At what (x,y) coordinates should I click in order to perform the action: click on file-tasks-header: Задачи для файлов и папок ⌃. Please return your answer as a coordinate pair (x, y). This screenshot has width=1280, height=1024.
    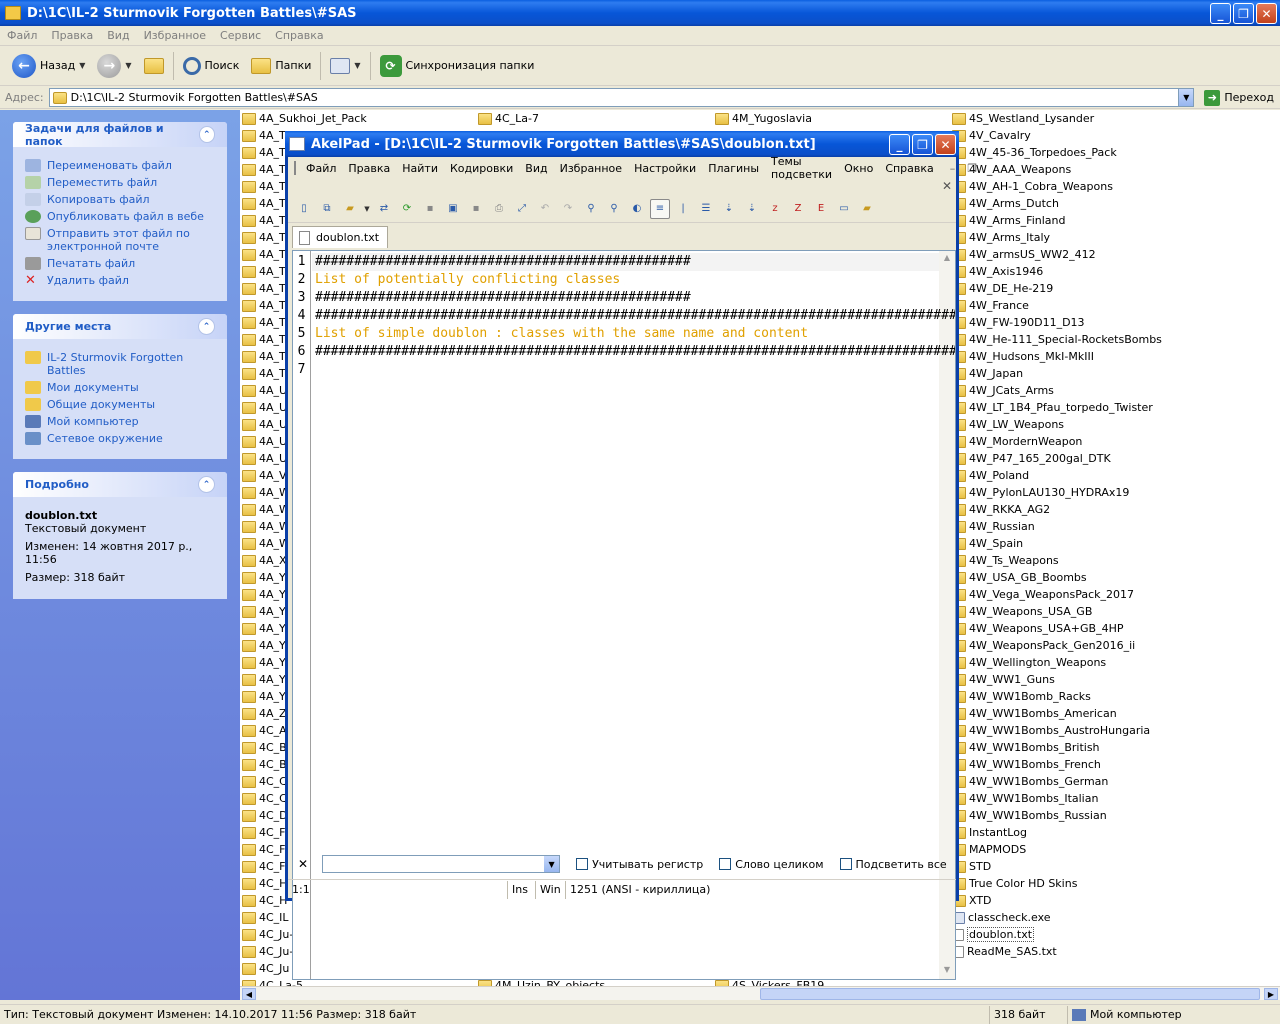
    Looking at the image, I should click on (120, 135).